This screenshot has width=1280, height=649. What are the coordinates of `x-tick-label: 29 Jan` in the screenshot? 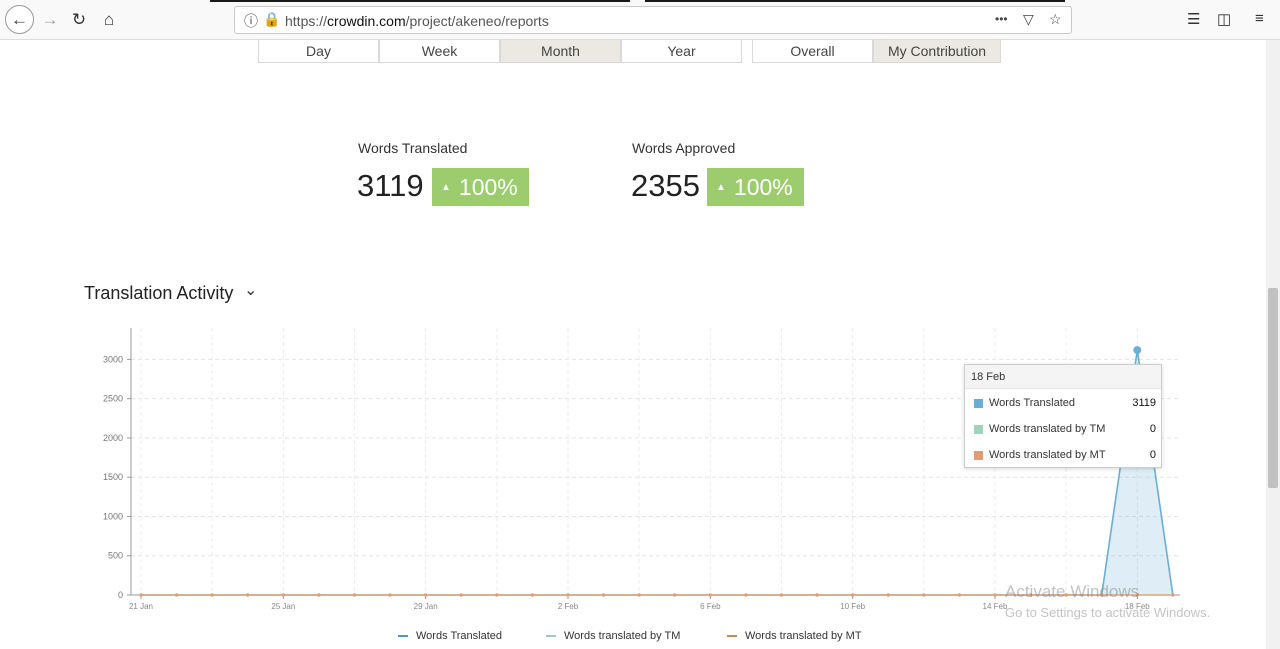 It's located at (426, 606).